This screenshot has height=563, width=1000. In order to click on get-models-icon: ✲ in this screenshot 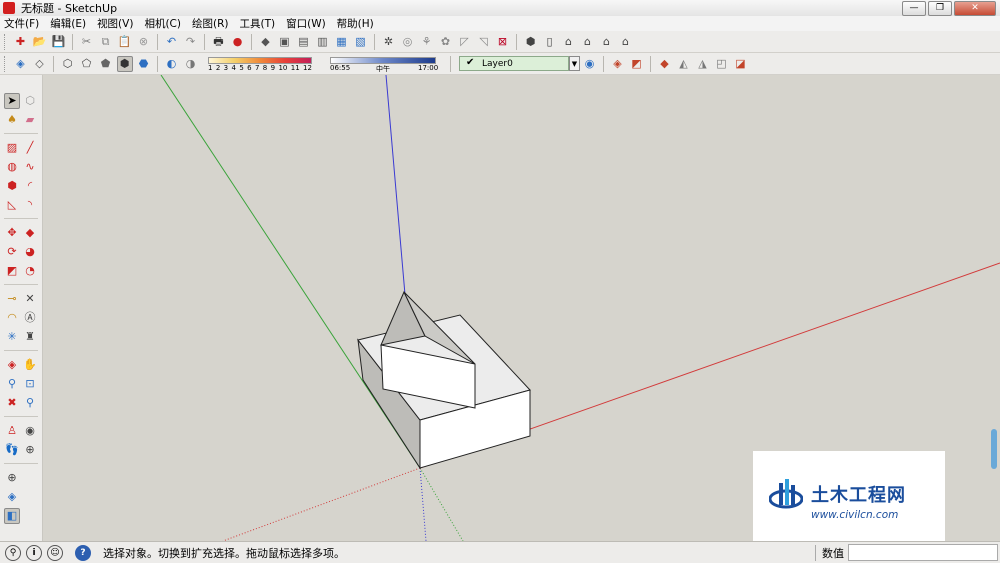, I will do `click(389, 42)`.